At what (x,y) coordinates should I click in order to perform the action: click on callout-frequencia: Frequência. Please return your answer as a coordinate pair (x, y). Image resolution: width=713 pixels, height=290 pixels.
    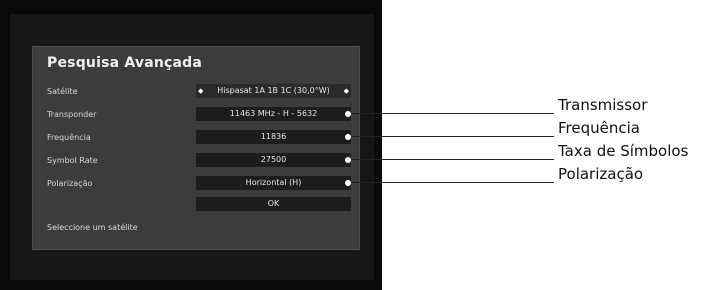
    Looking at the image, I should click on (599, 128).